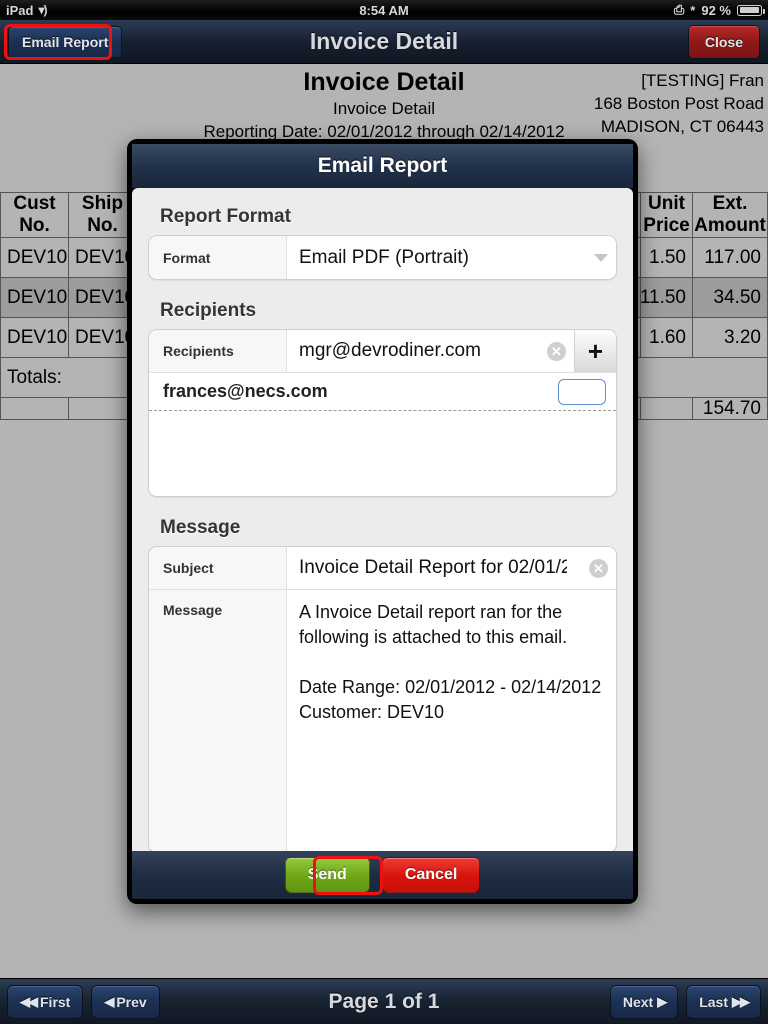  Describe the element at coordinates (702, 80) in the screenshot. I see `address-line-1: [TESTING] Fran` at that location.